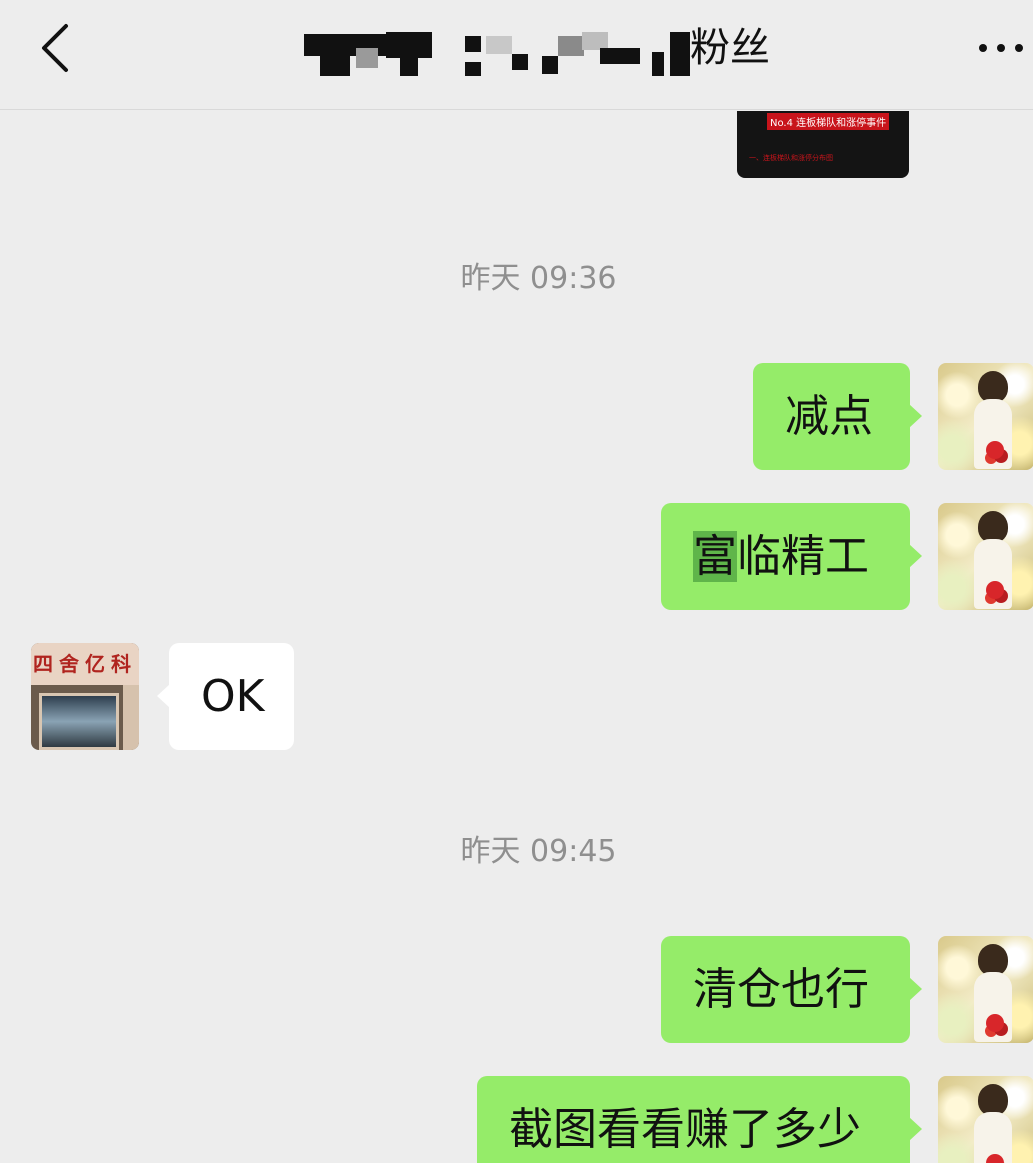  What do you see at coordinates (233, 696) in the screenshot?
I see `message-text: OK` at bounding box center [233, 696].